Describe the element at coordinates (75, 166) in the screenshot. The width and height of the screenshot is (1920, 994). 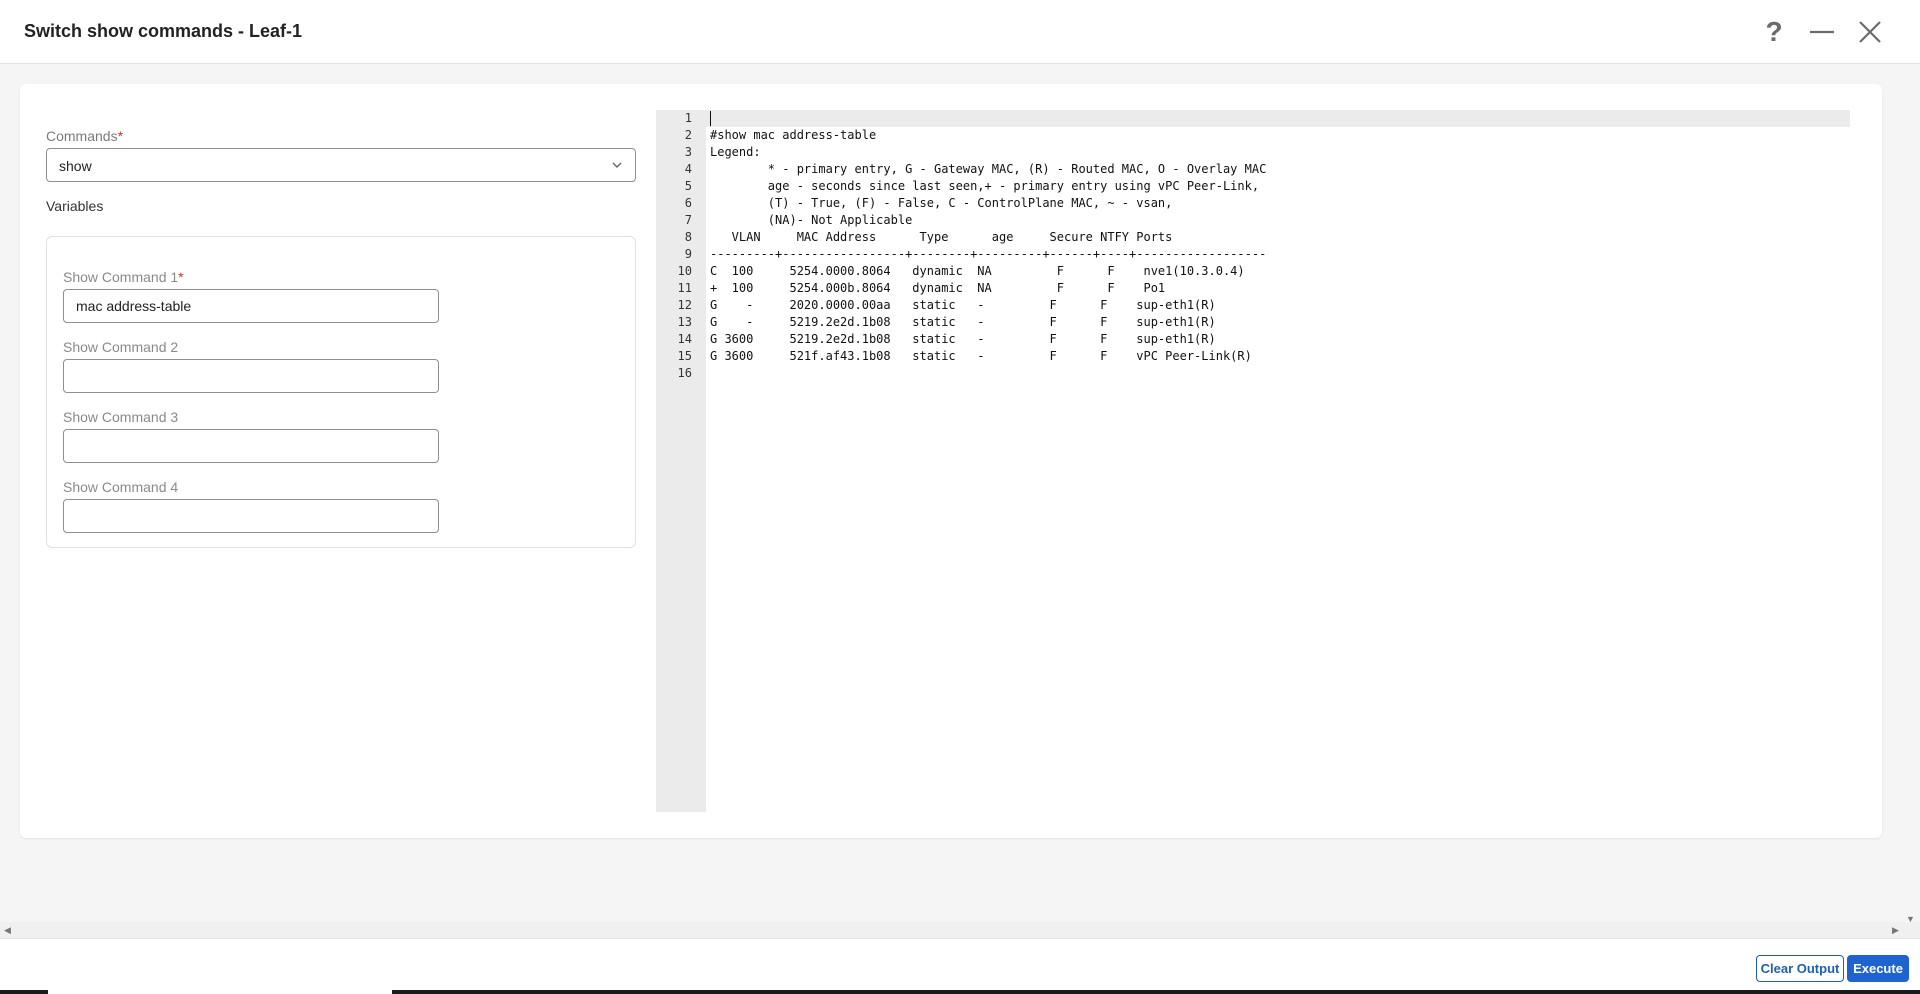
I see `commands-select-value: show` at that location.